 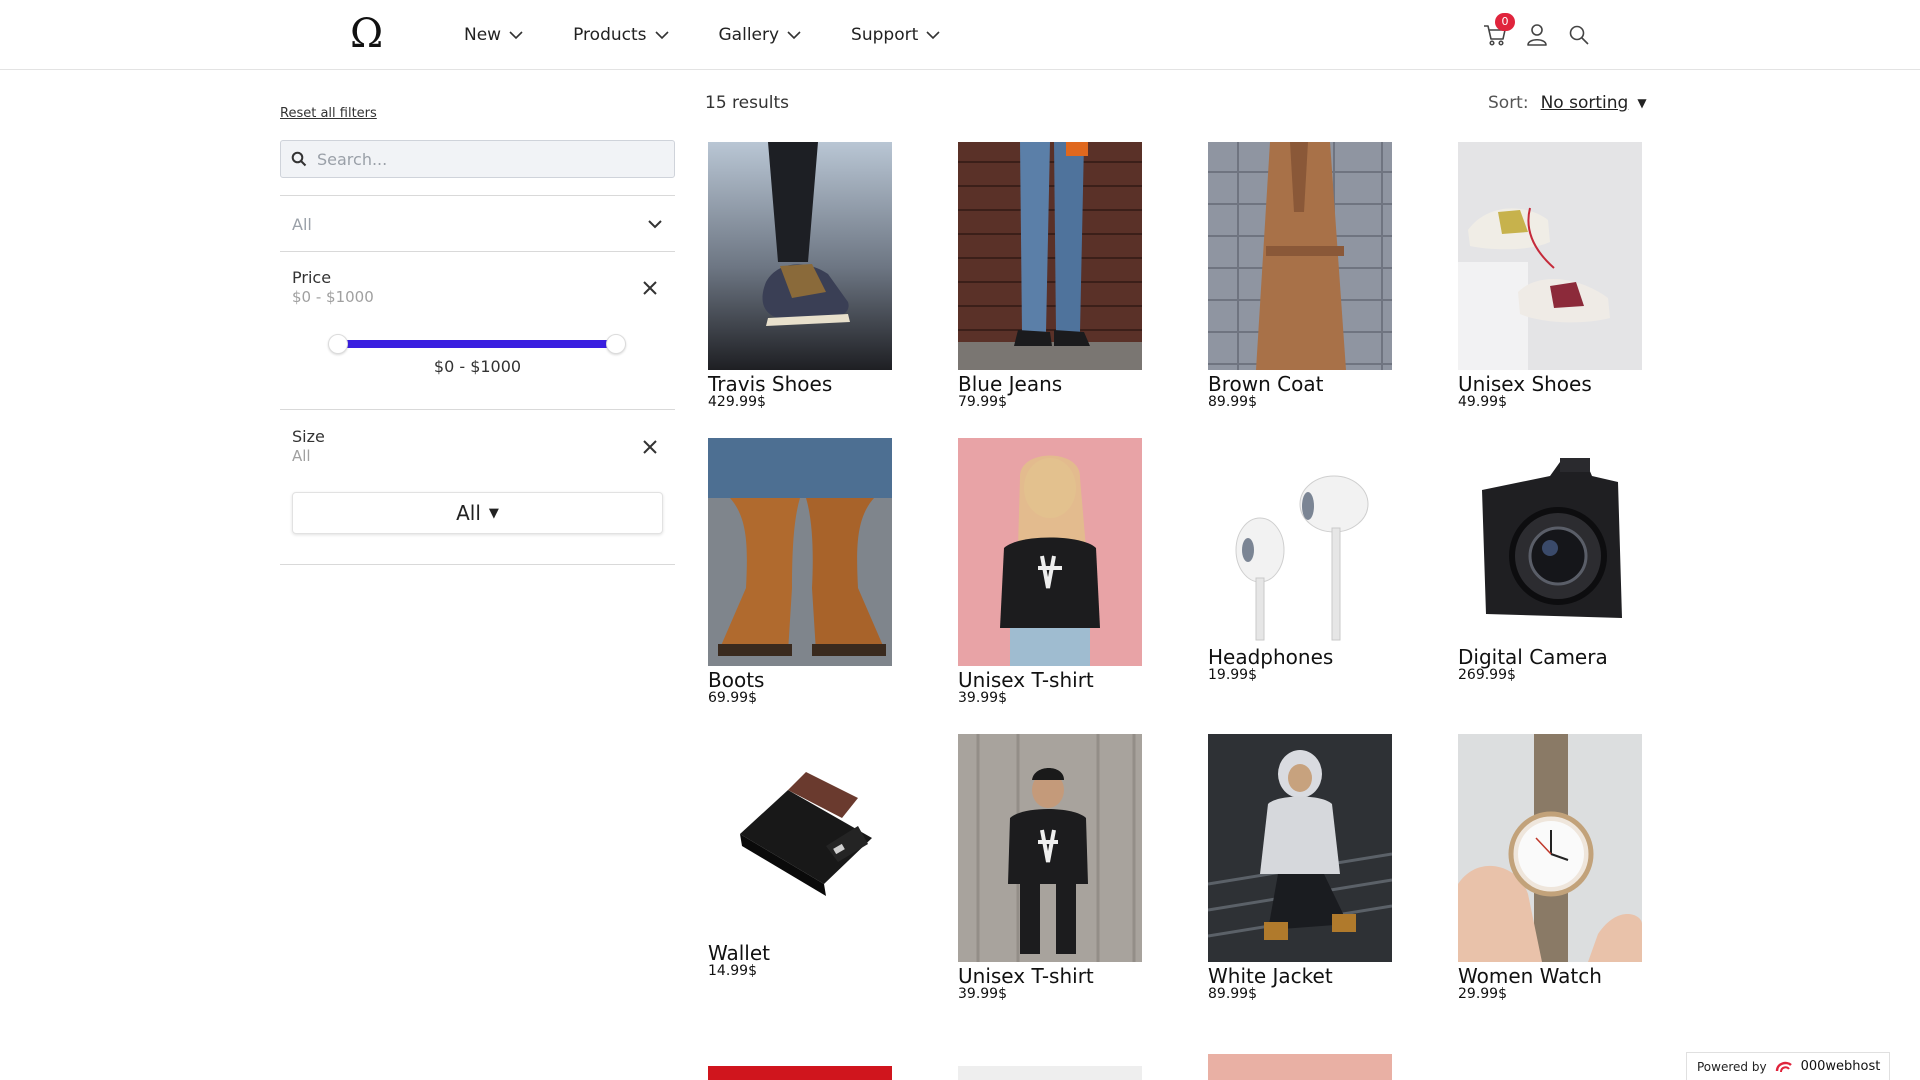 I want to click on product-card: Blue Jeans 79.99$, so click(x=1050, y=277).